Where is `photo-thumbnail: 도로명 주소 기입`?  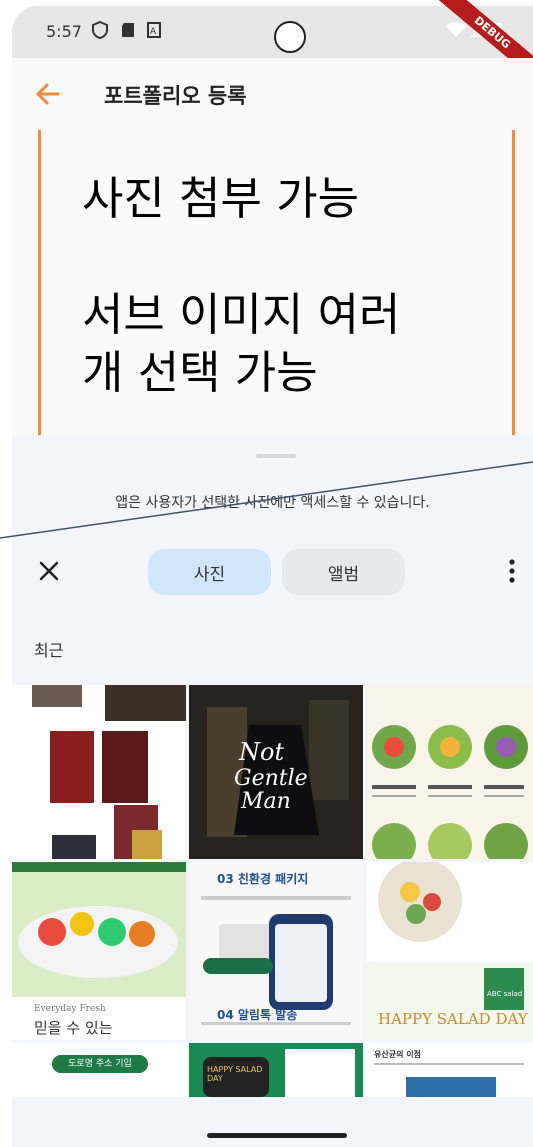 photo-thumbnail: 도로명 주소 기입 is located at coordinates (99, 1070).